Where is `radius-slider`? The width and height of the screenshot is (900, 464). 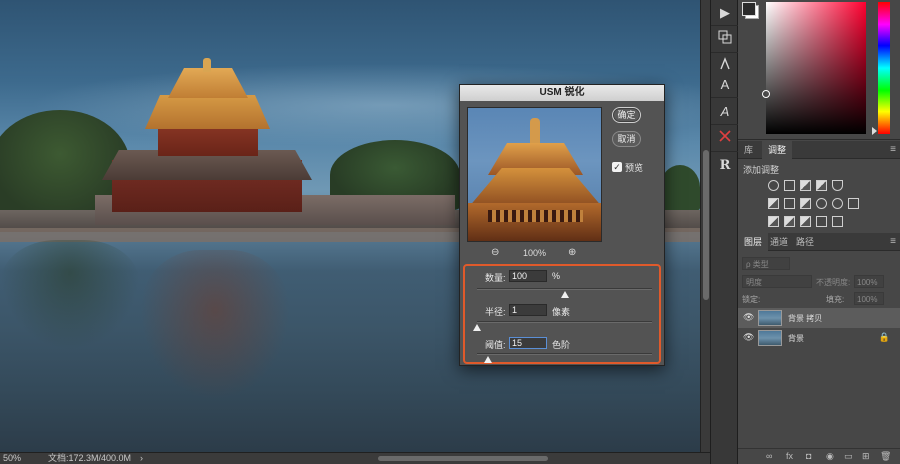
radius-slider is located at coordinates (564, 322).